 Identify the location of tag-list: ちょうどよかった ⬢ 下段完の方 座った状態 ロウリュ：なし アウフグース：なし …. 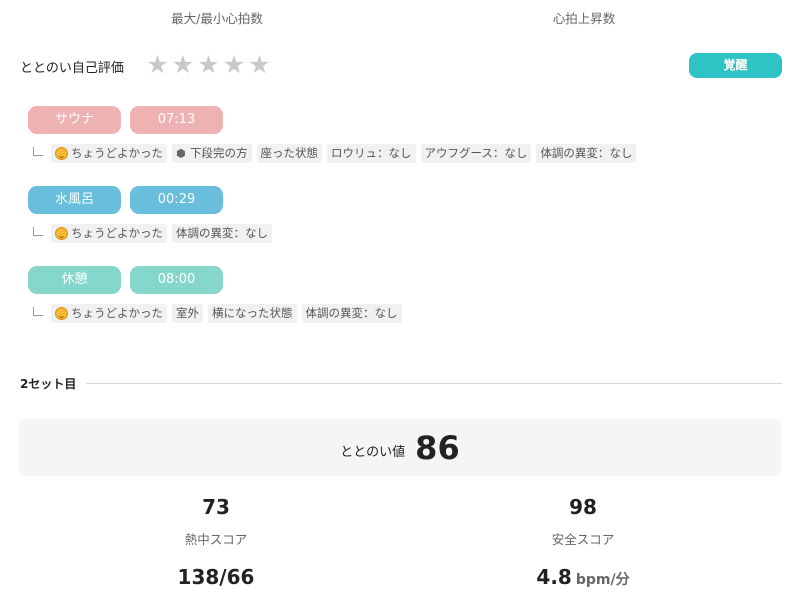
(398, 153).